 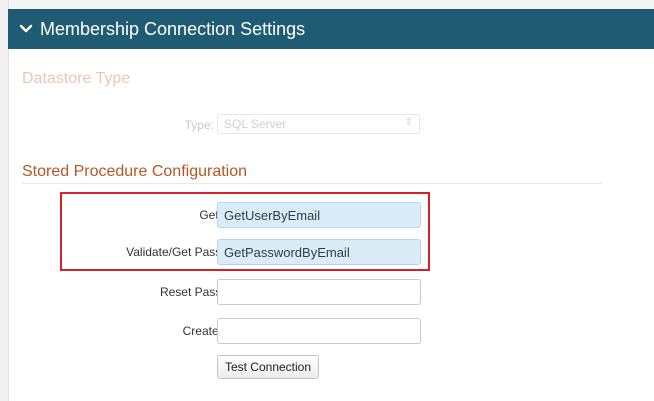 I want to click on membership-panel-header: Membership Connection Settings, so click(x=331, y=29).